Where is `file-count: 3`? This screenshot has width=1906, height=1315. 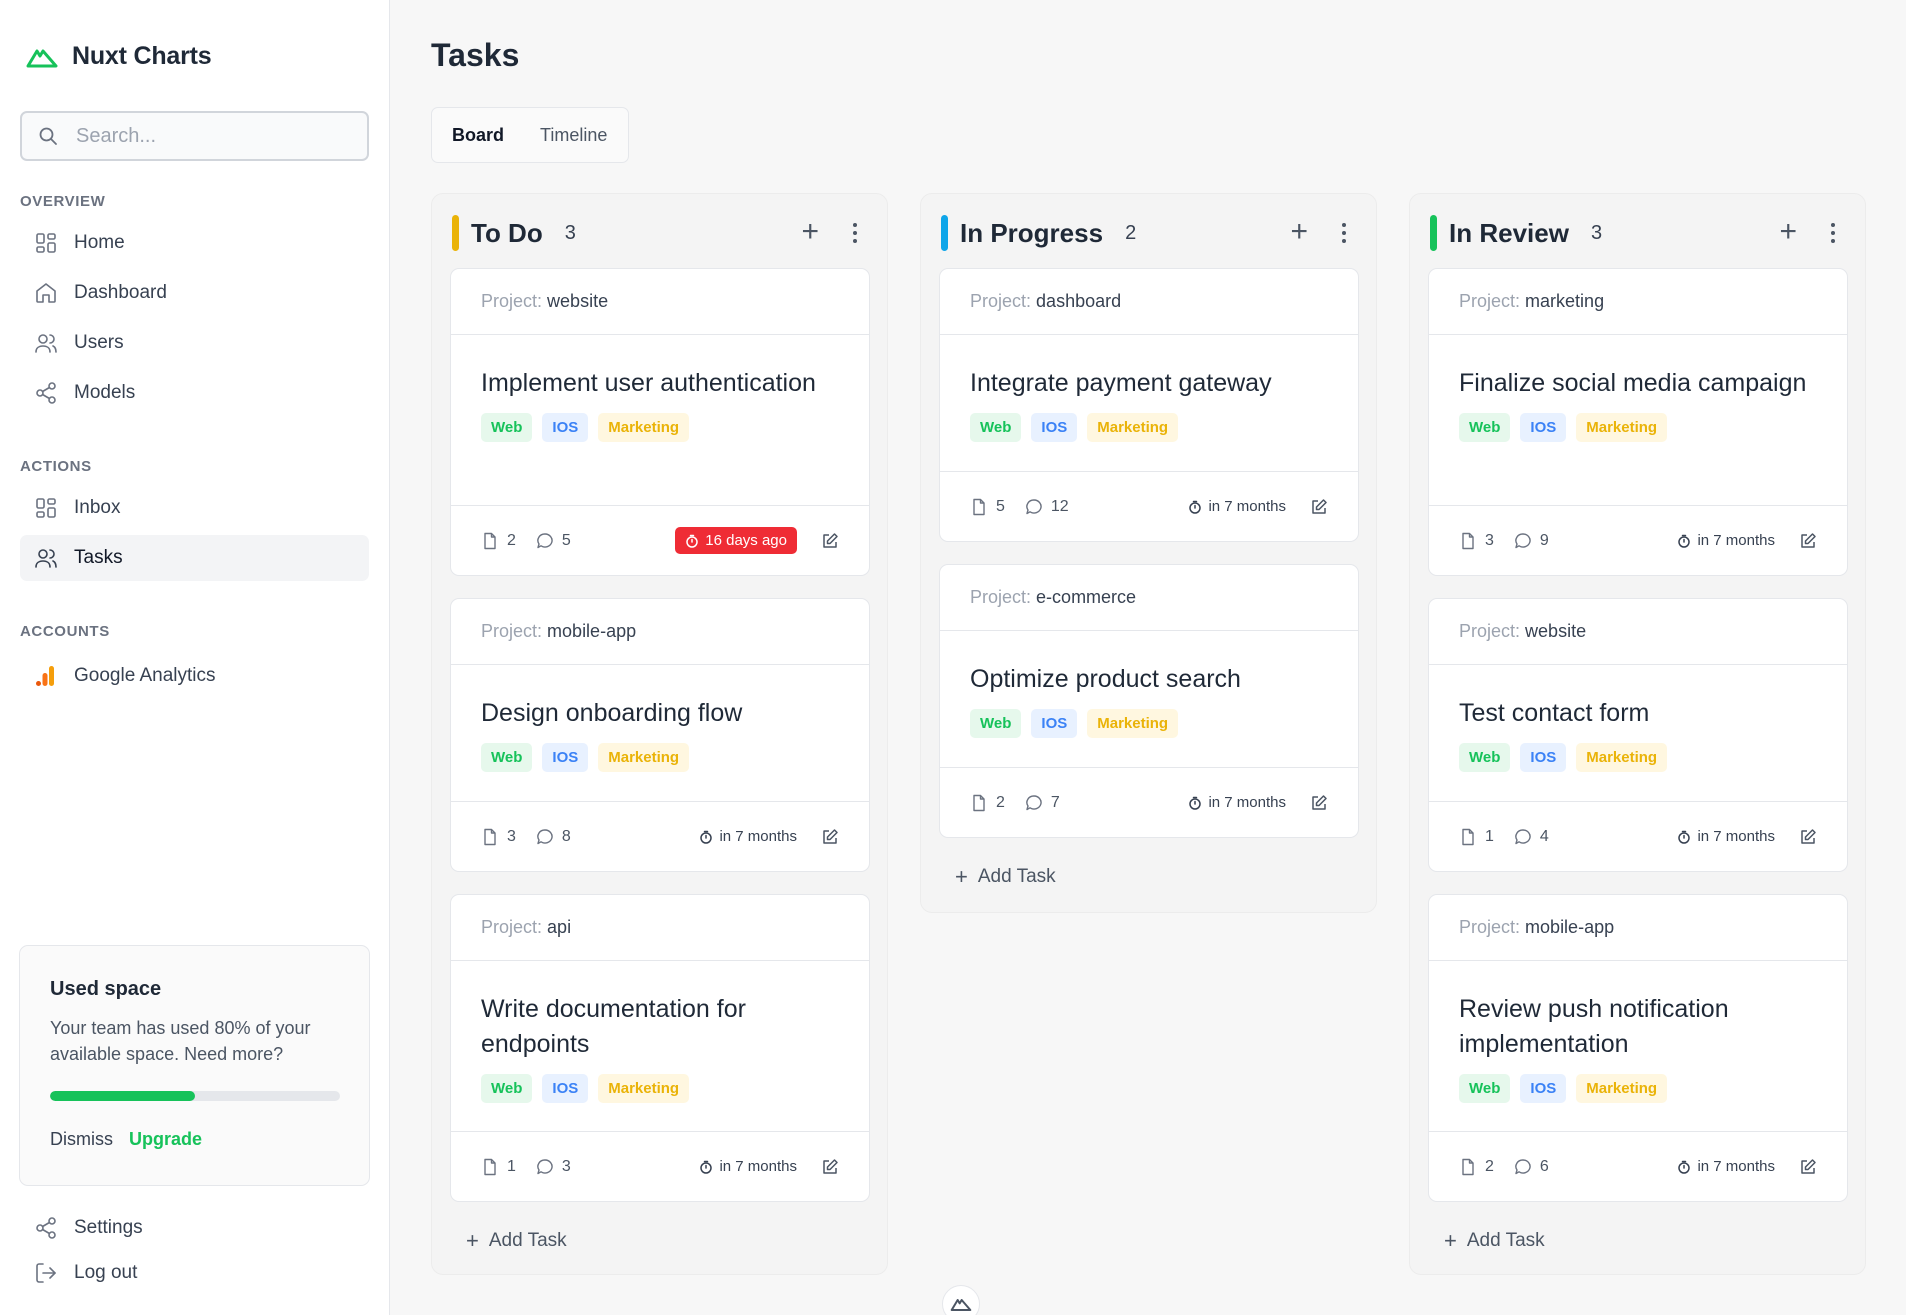
file-count: 3 is located at coordinates (1489, 540).